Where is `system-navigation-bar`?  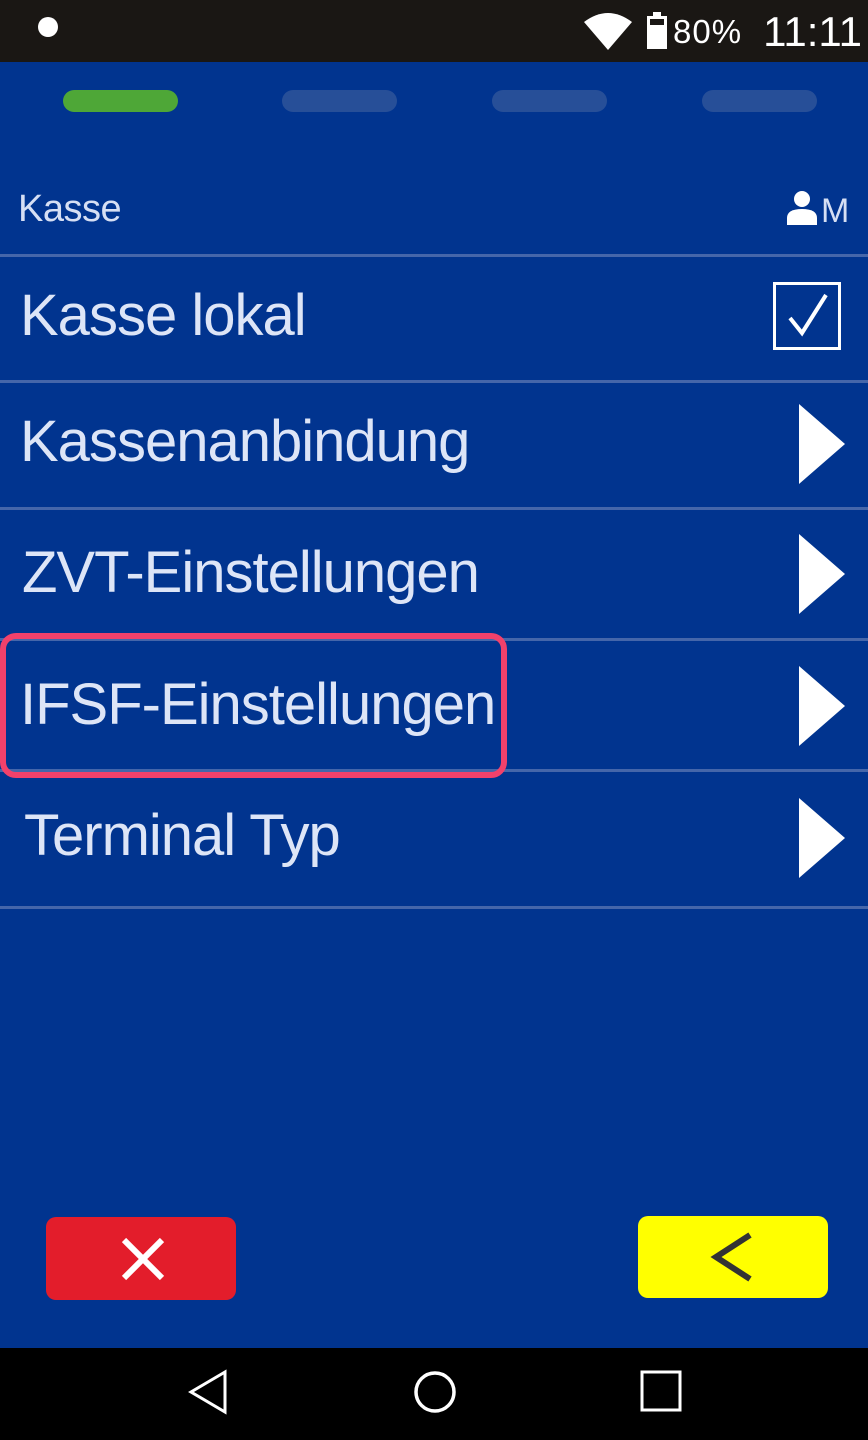
system-navigation-bar is located at coordinates (434, 1394).